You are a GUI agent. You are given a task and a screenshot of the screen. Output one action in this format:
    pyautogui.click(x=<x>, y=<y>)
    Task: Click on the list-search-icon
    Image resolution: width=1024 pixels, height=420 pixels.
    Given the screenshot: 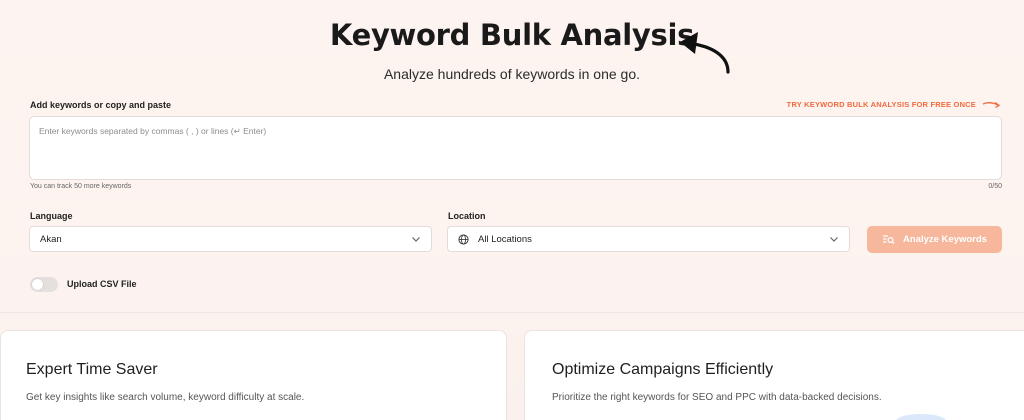 What is the action you would take?
    pyautogui.click(x=889, y=240)
    